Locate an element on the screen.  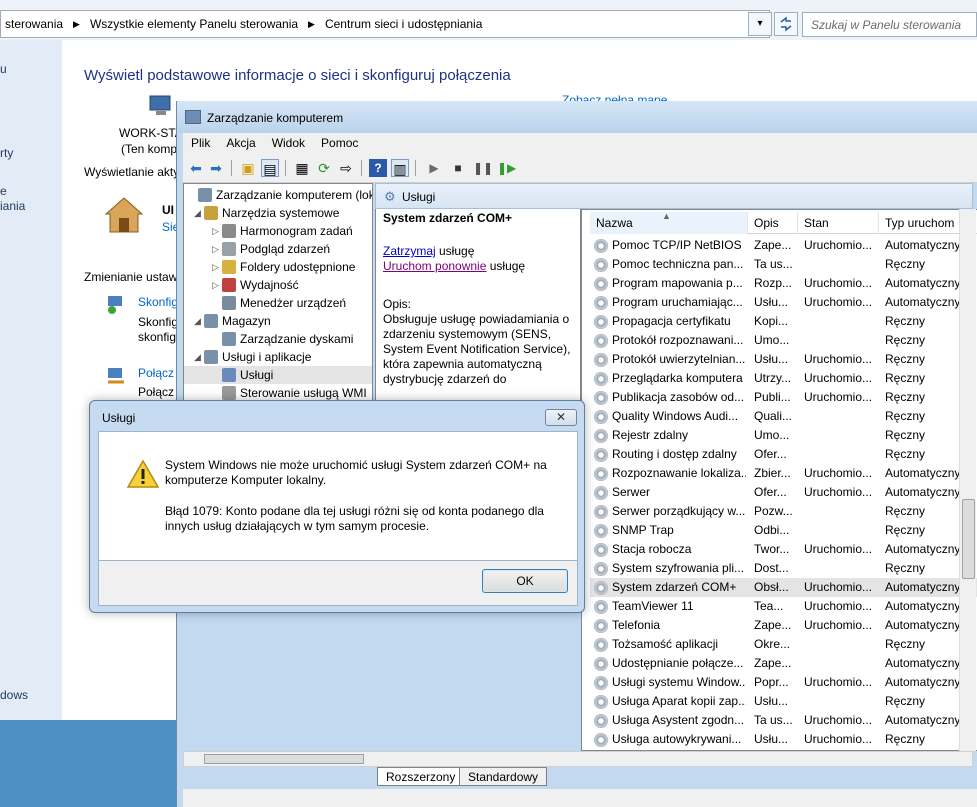
connect-network-link: Połącz is located at coordinates (156, 373).